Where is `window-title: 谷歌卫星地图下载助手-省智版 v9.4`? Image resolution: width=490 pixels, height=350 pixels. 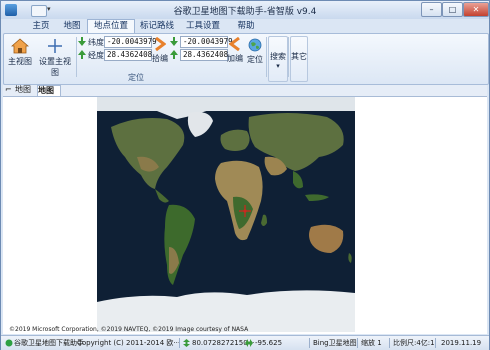 window-title: 谷歌卫星地图下载助手-省智版 v9.4 is located at coordinates (245, 12).